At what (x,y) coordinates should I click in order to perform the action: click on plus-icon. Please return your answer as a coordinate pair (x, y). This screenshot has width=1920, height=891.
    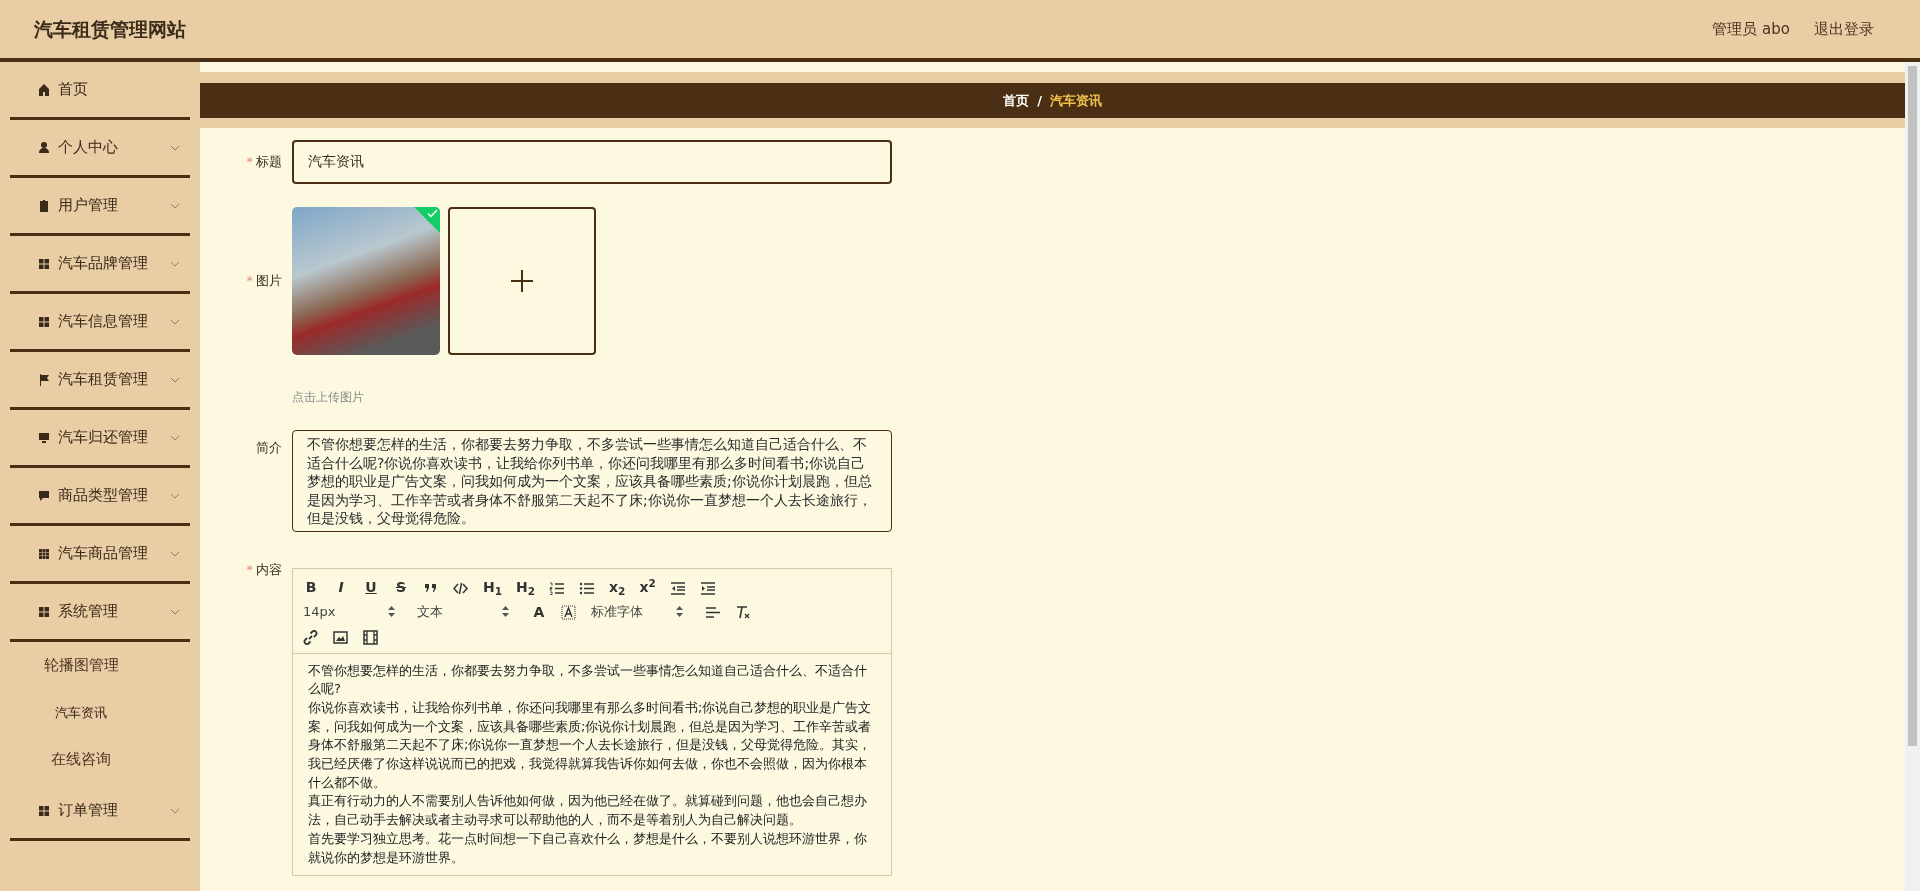
    Looking at the image, I should click on (522, 281).